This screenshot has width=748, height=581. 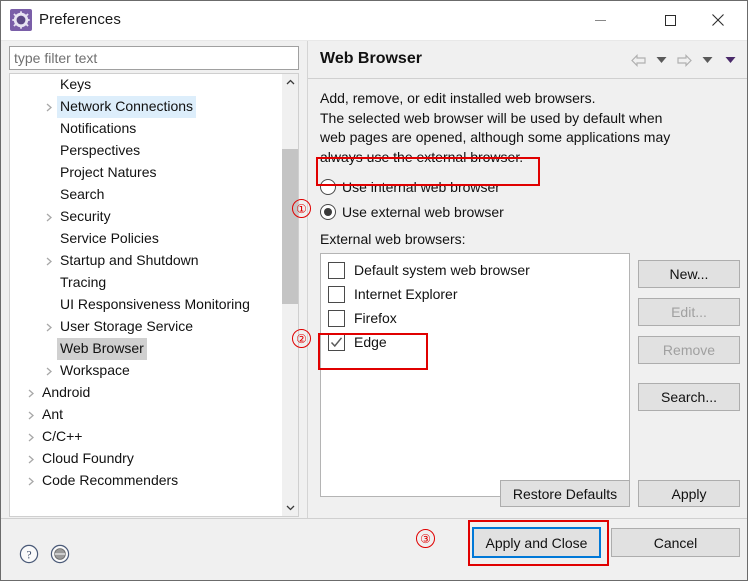 I want to click on tree-item-startup-and-shutdown: Startup and Shutdown, so click(x=146, y=261).